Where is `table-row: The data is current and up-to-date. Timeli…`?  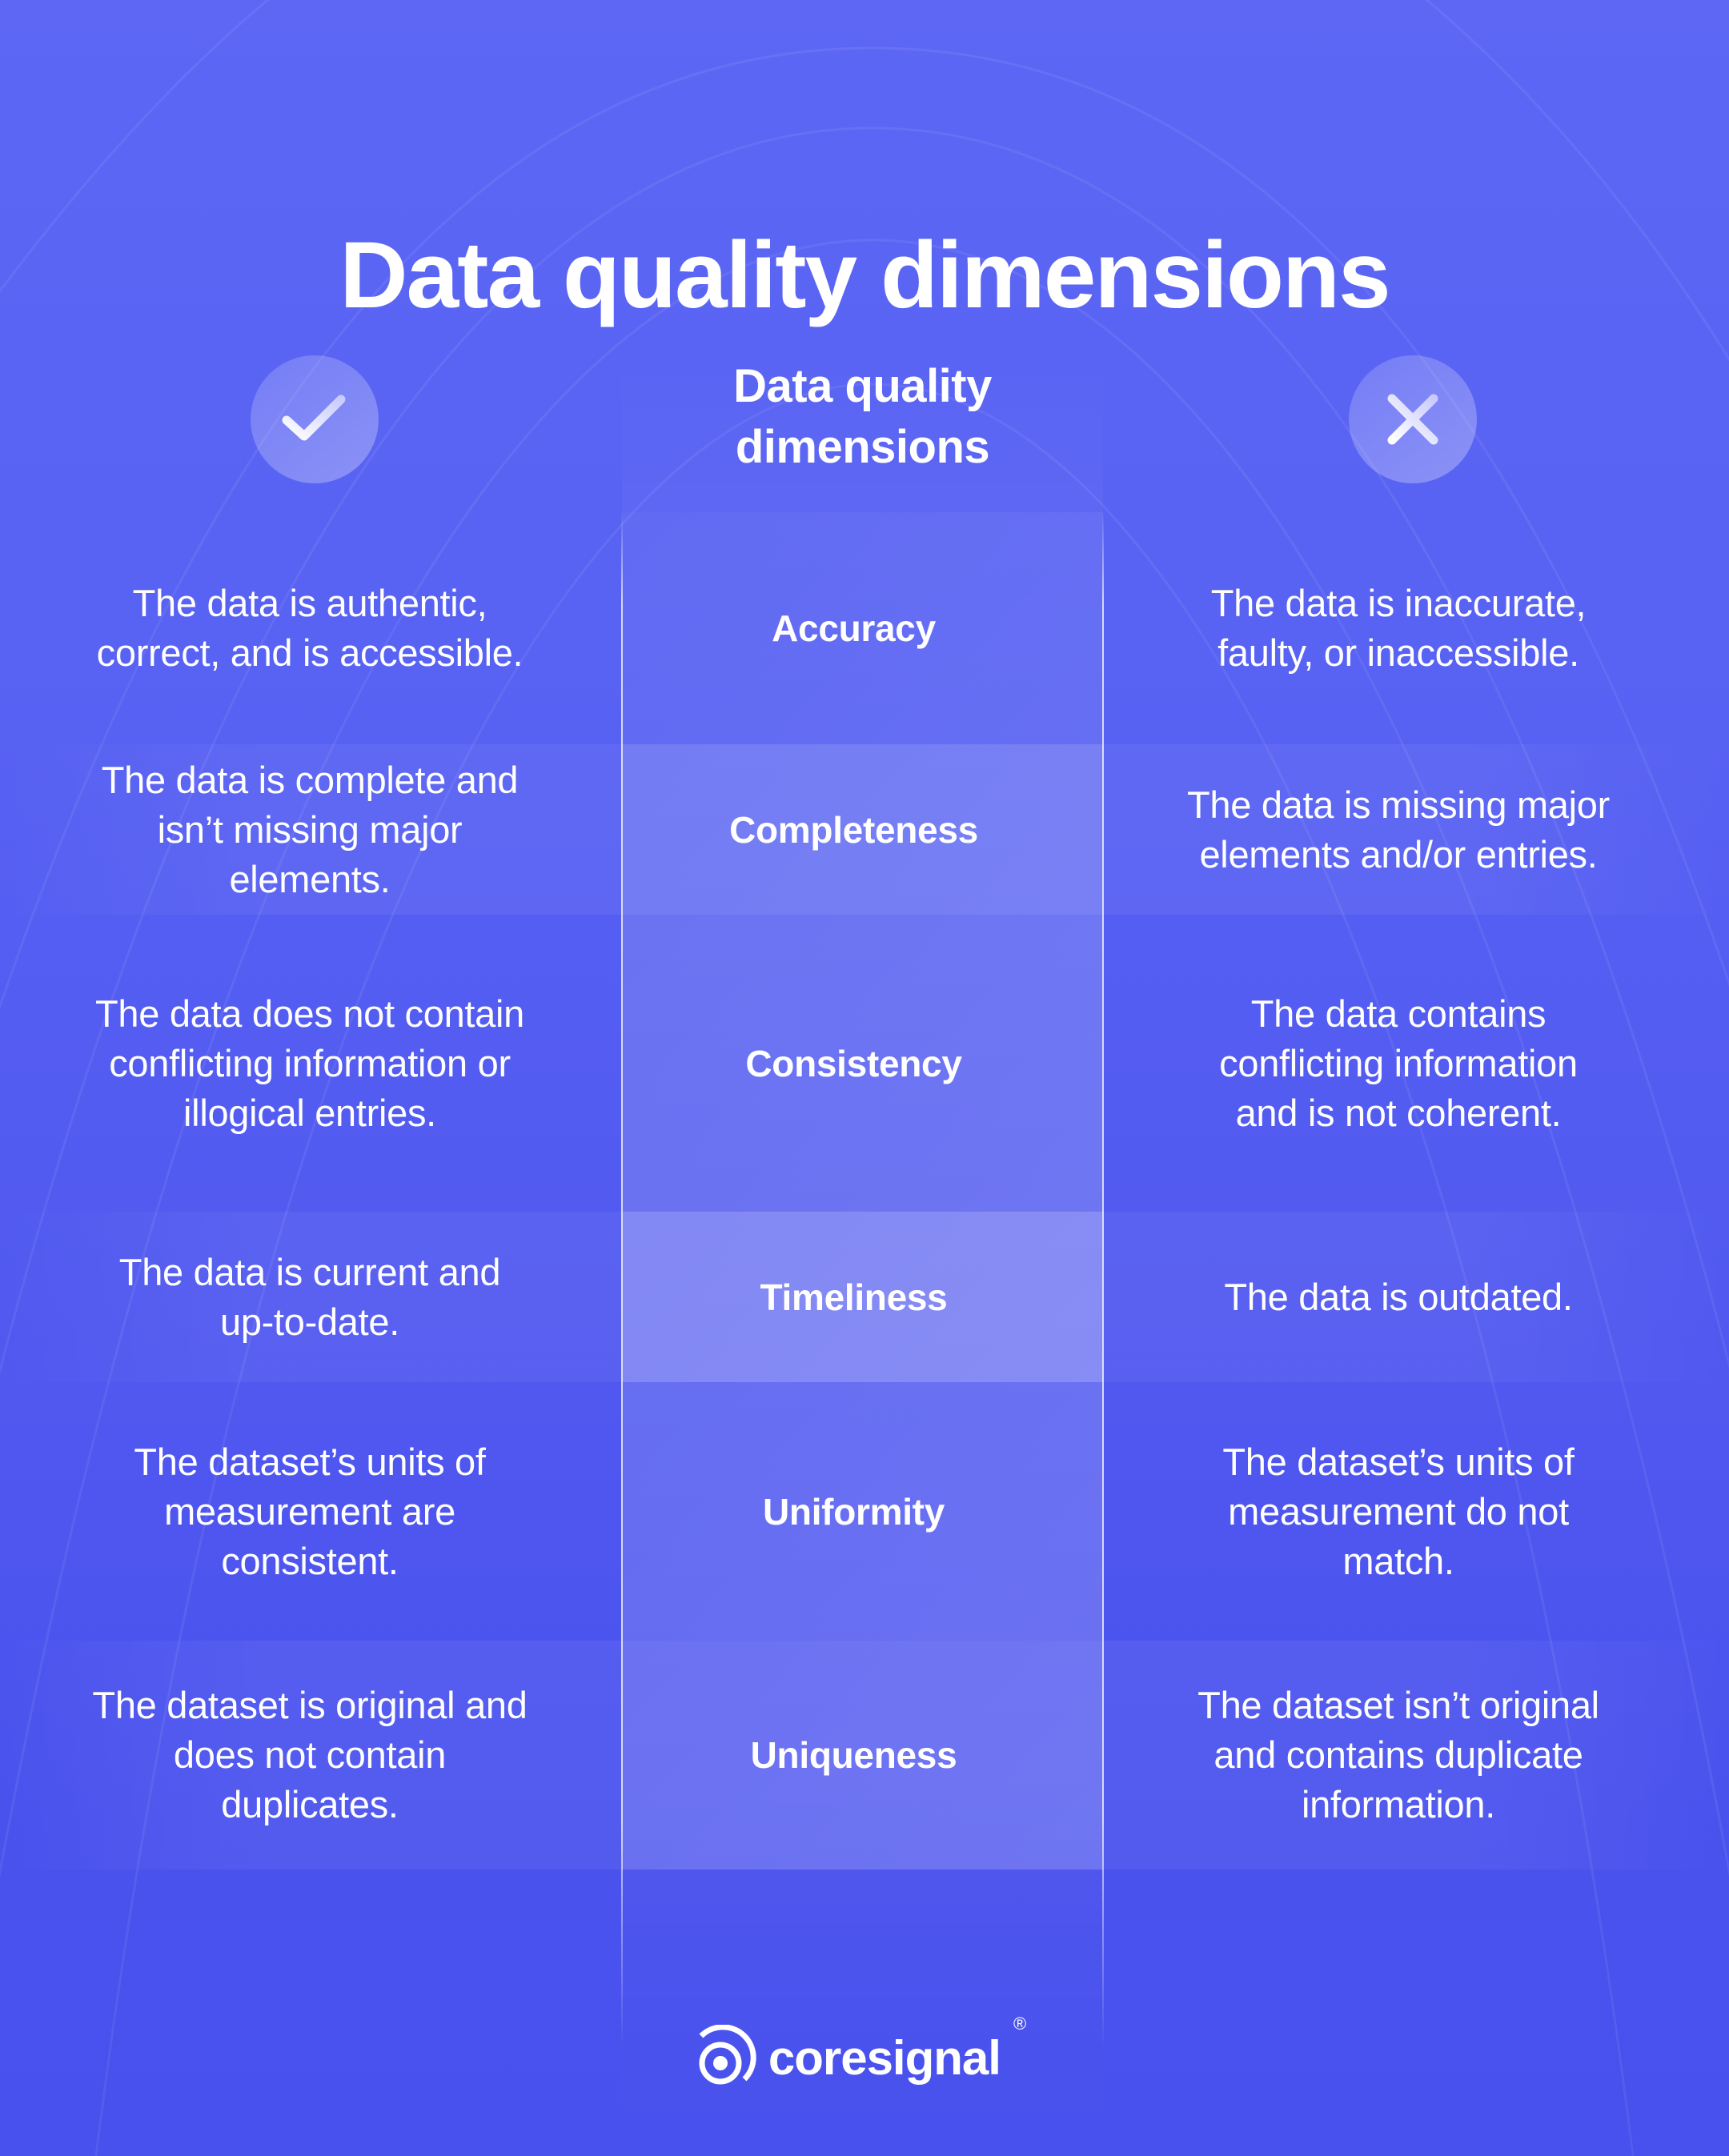
table-row: The data is current and up-to-date. Timeli… is located at coordinates (864, 1297).